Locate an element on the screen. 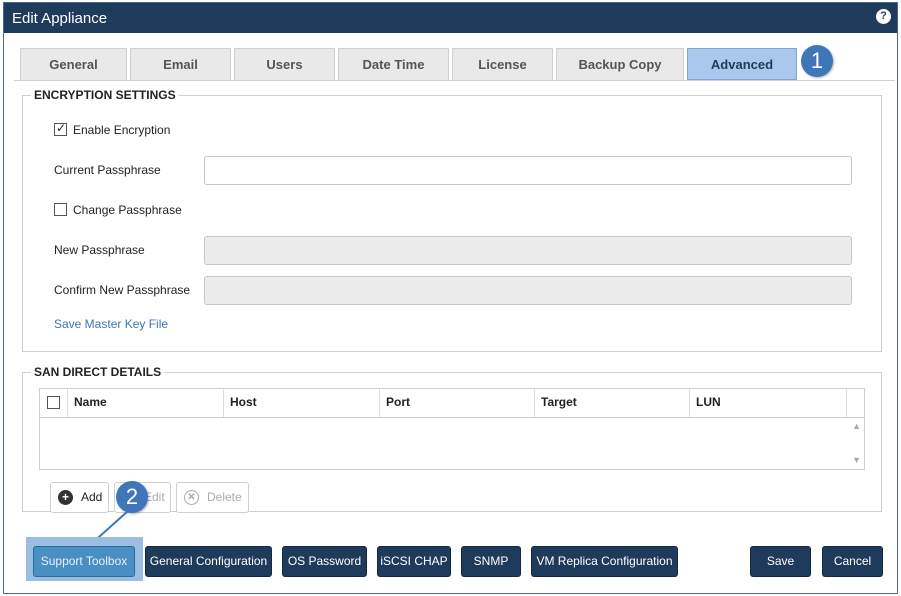 This screenshot has width=901, height=596. tab-backup-copy: Backup Copy is located at coordinates (620, 64).